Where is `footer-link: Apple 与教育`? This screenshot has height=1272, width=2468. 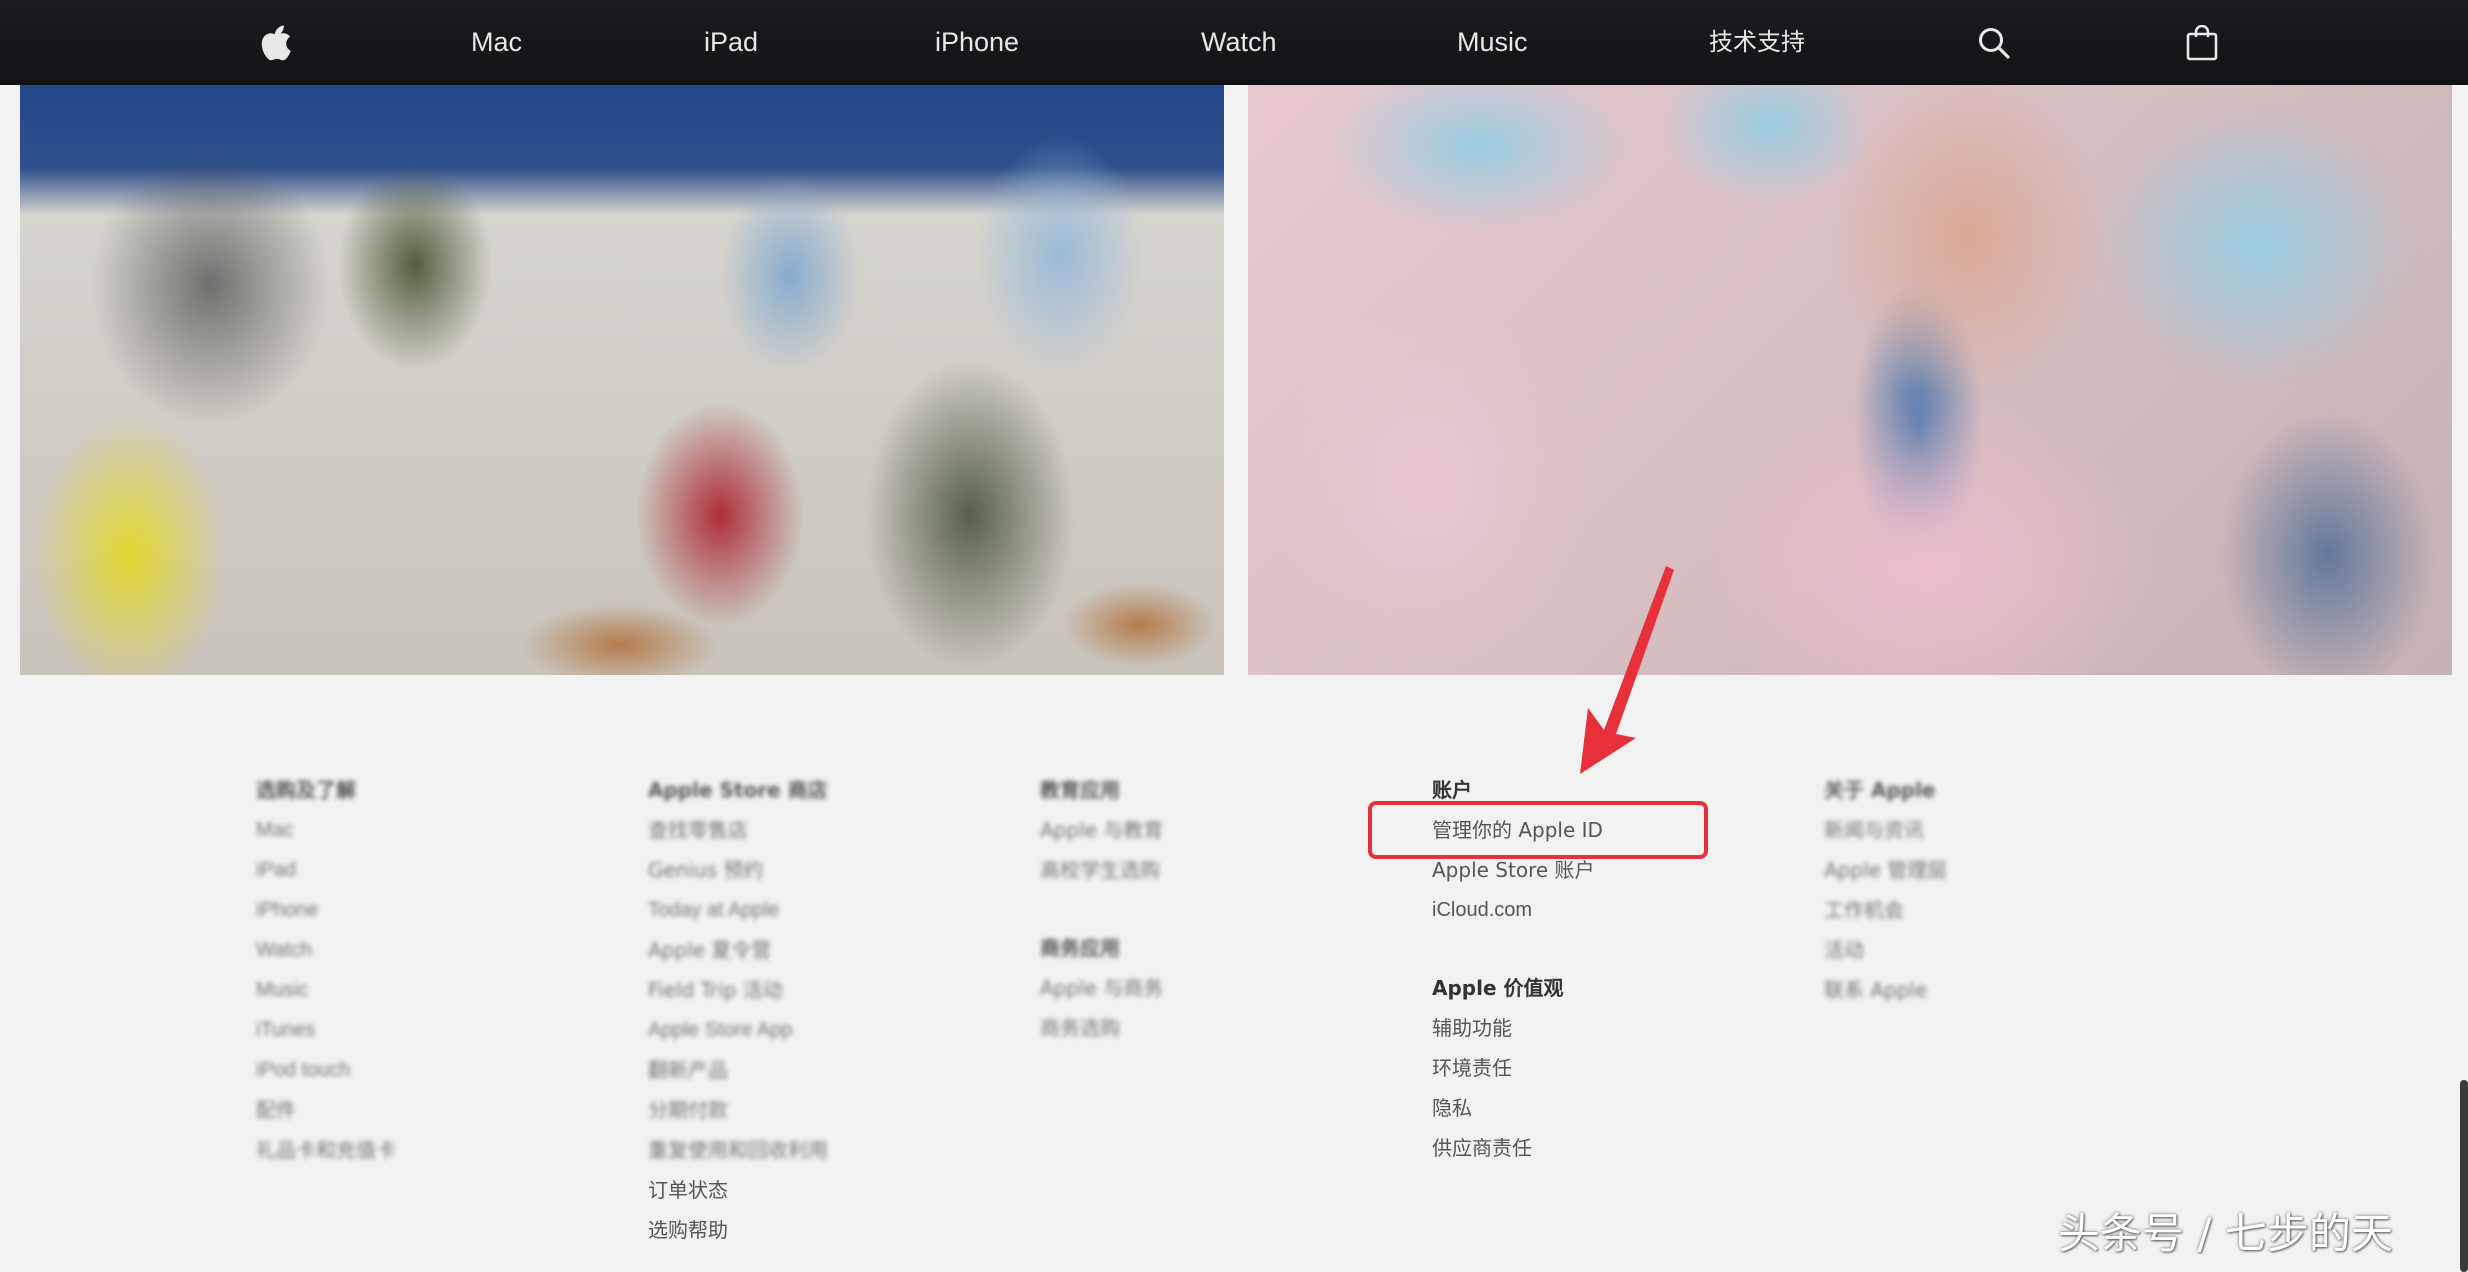 footer-link: Apple 与教育 is located at coordinates (1101, 830).